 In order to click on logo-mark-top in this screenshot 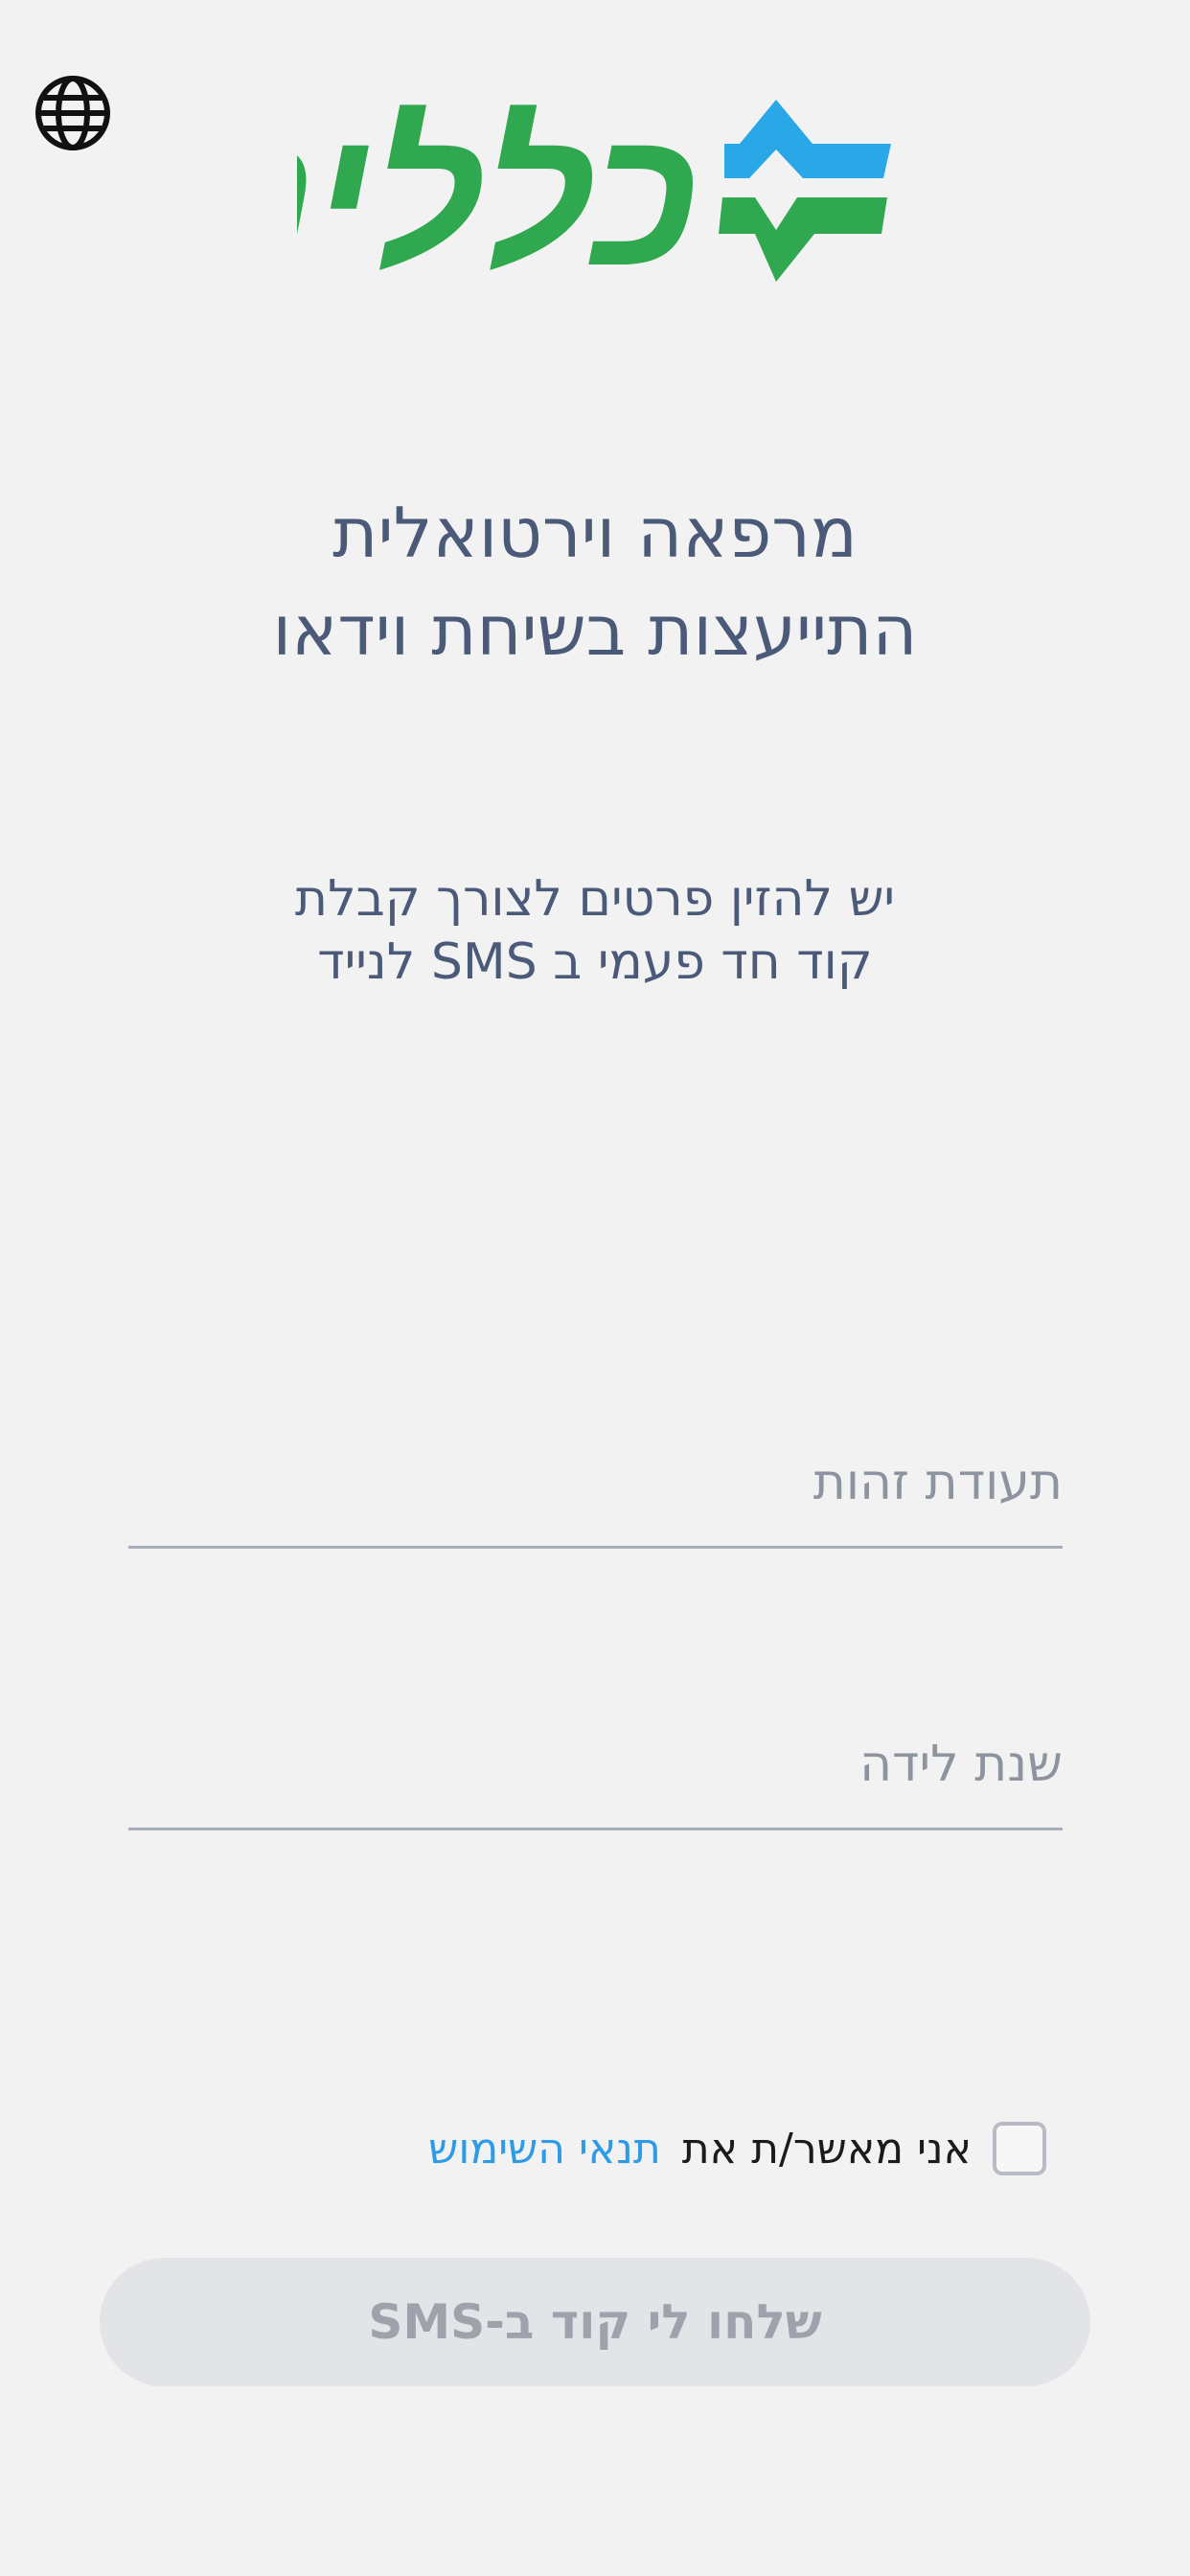, I will do `click(808, 139)`.